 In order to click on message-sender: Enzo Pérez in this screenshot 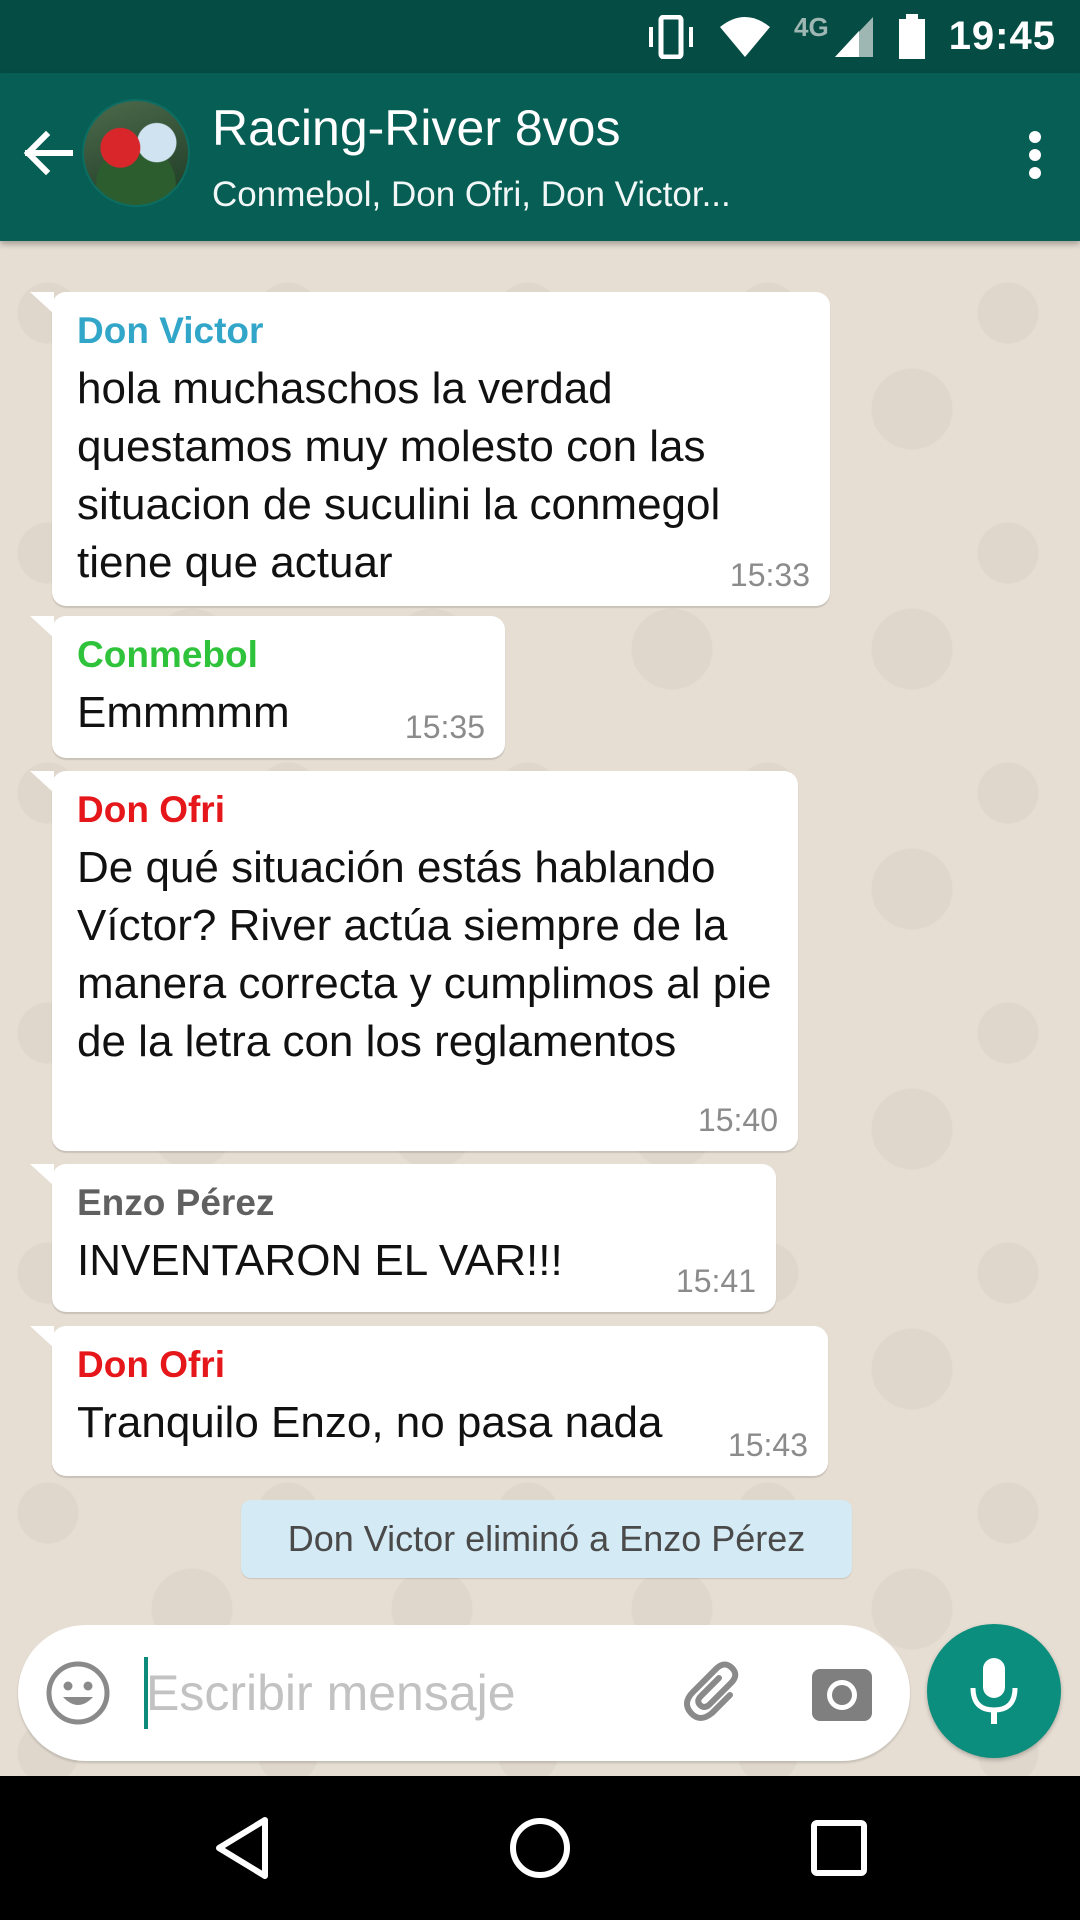, I will do `click(176, 1202)`.